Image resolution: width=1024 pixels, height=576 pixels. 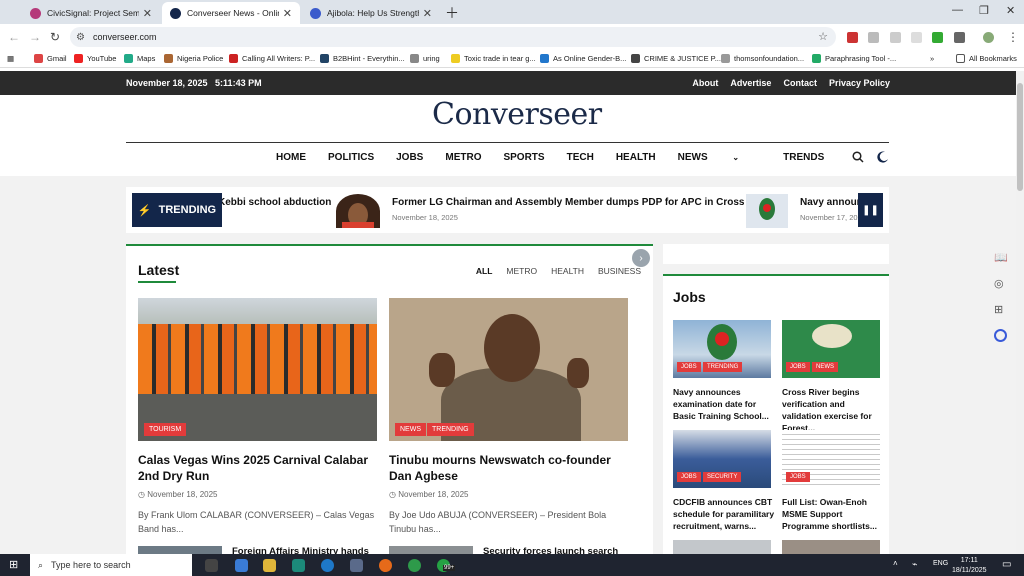 What do you see at coordinates (800, 83) in the screenshot?
I see `contact-link: Contact` at bounding box center [800, 83].